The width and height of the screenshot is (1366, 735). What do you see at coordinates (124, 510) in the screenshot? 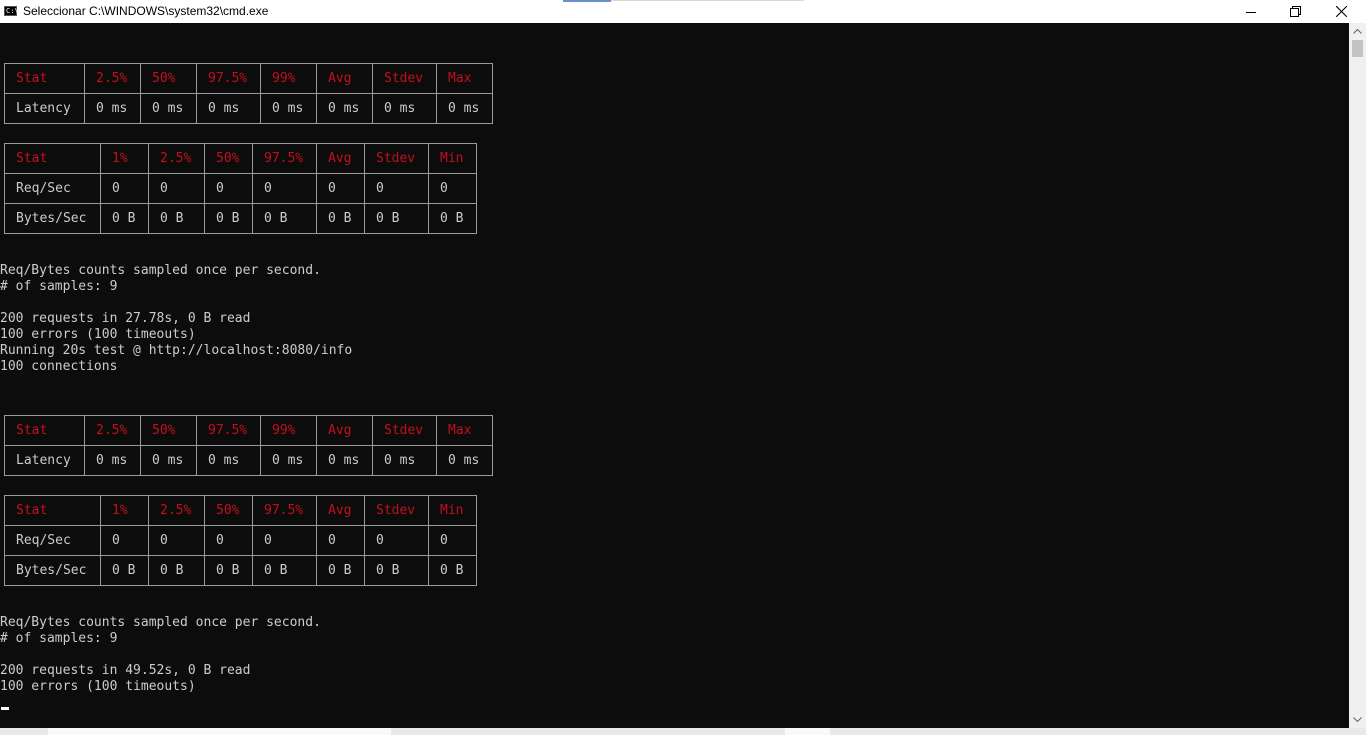
I see `table-header-cell: 1%` at bounding box center [124, 510].